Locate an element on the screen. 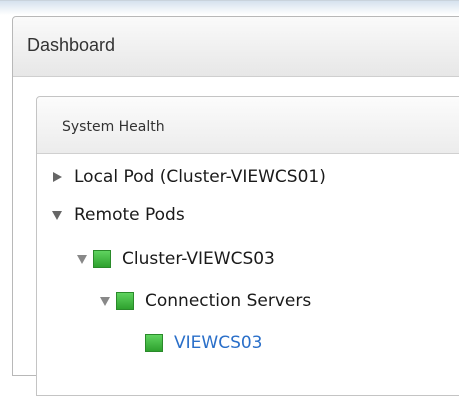  tree-item-connection-servers: Connection Servers is located at coordinates (204, 301).